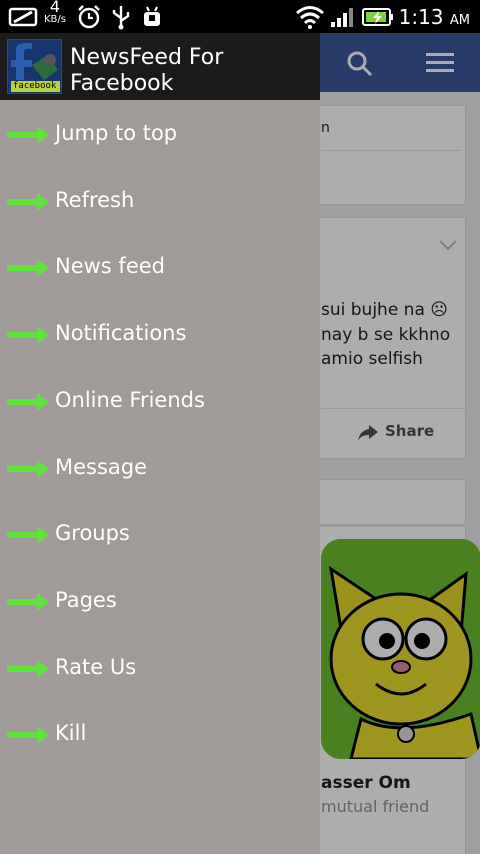  What do you see at coordinates (160, 602) in the screenshot?
I see `menu-item-pages: Pages` at bounding box center [160, 602].